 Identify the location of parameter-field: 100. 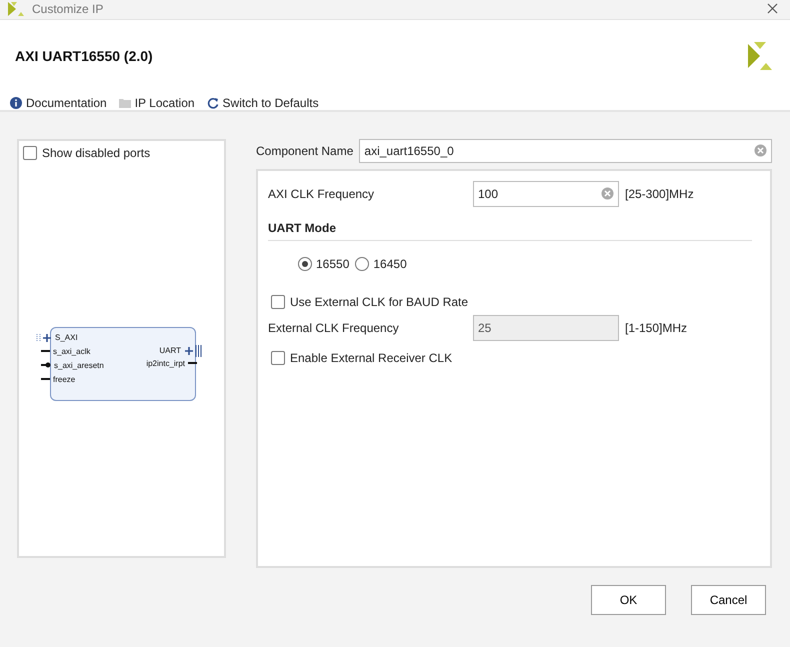
(546, 193).